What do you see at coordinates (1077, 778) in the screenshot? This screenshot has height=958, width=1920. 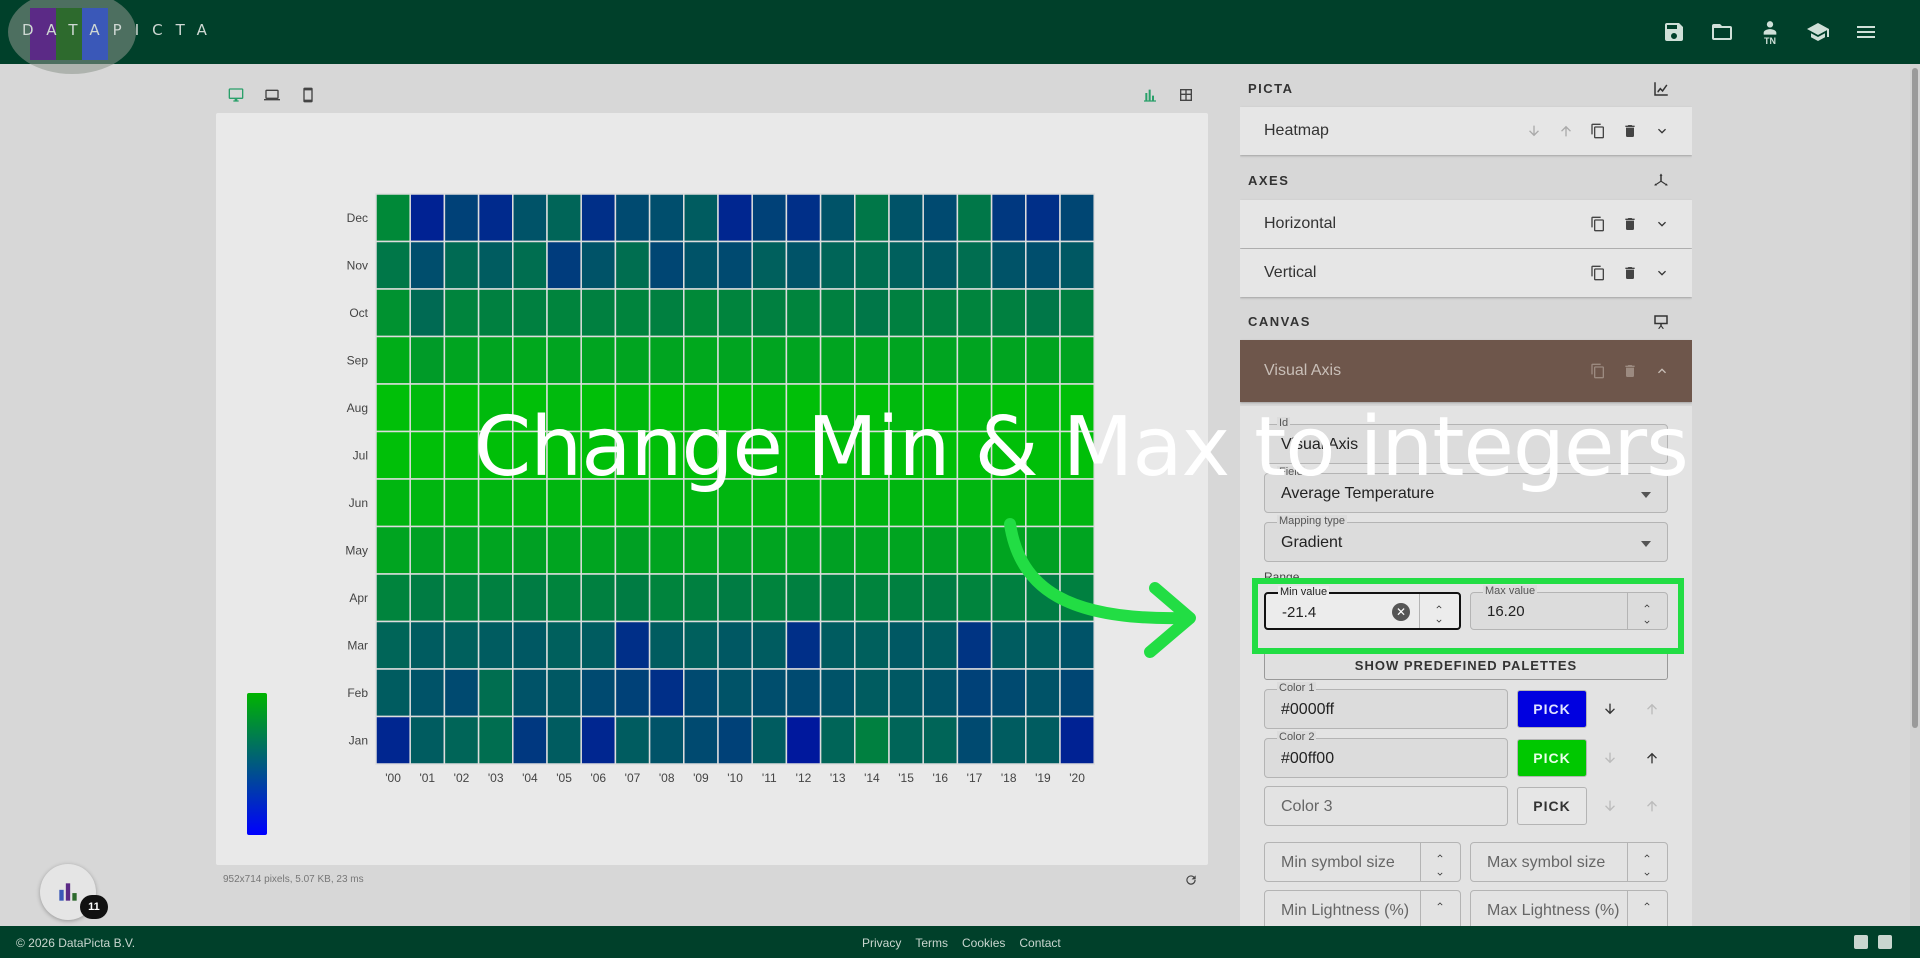 I see `x-tick-label: '20` at bounding box center [1077, 778].